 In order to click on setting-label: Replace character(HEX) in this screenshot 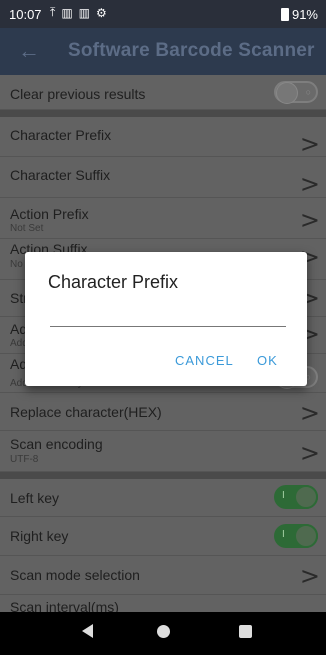, I will do `click(86, 412)`.